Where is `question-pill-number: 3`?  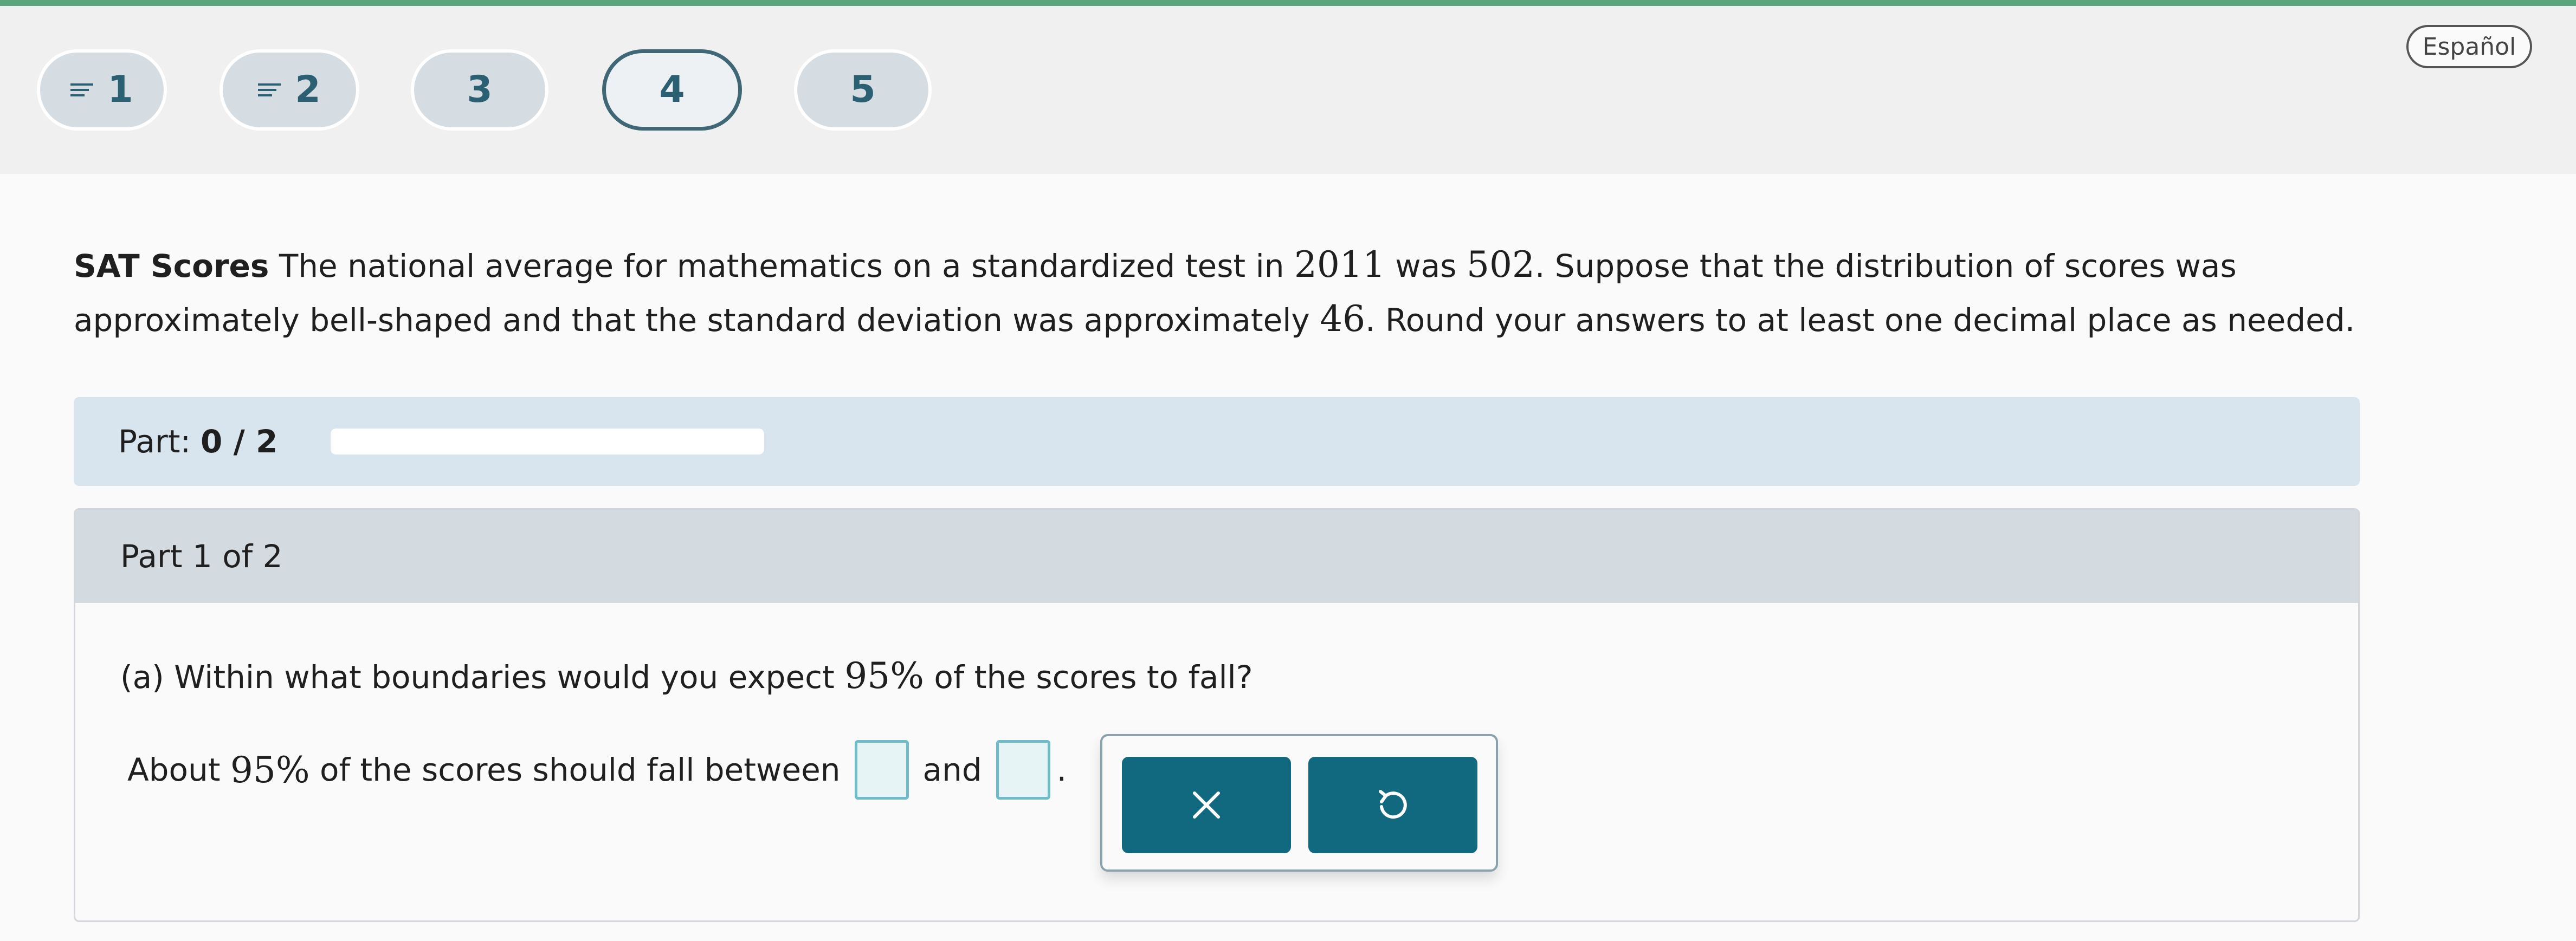
question-pill-number: 3 is located at coordinates (480, 90).